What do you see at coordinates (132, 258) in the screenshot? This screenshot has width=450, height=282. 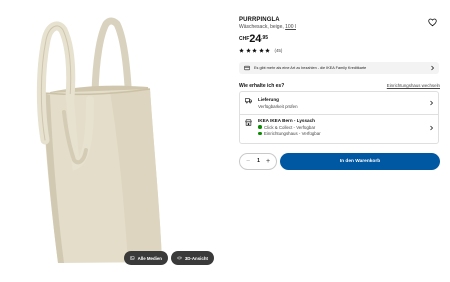 I see `image-icon` at bounding box center [132, 258].